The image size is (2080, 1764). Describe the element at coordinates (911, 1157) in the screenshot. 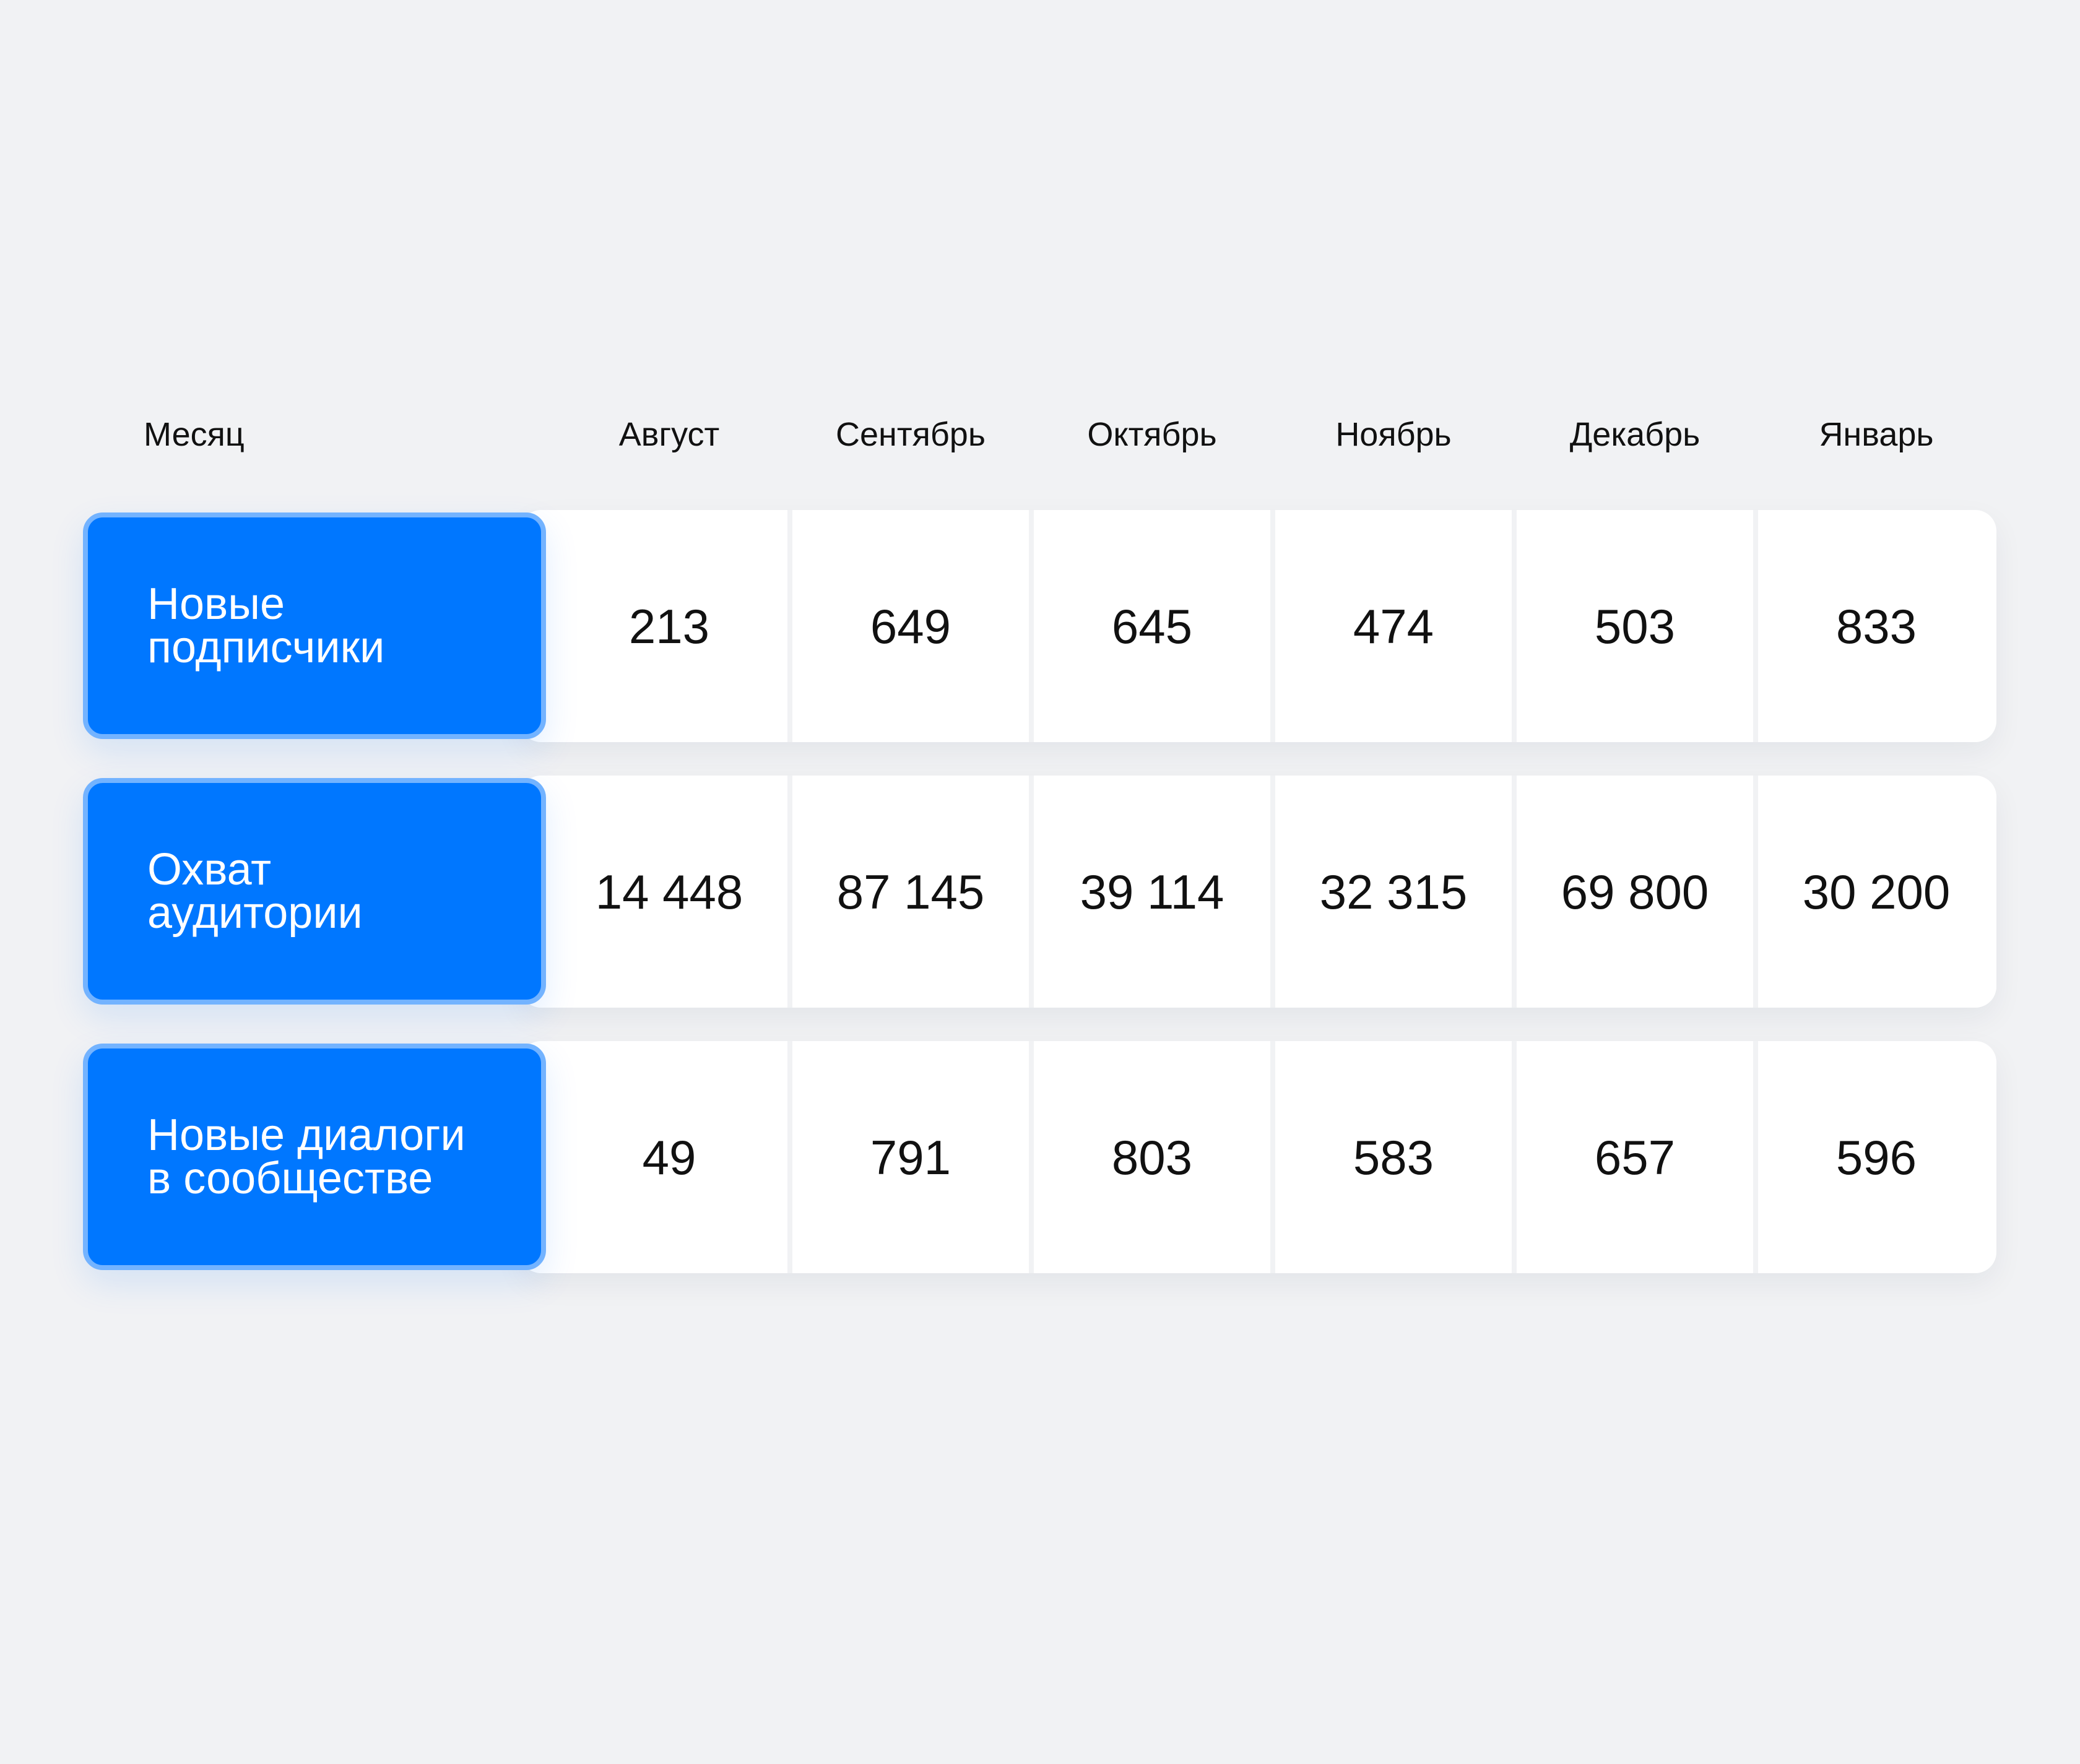

I see `value-cell-dialogs-september: 791` at that location.